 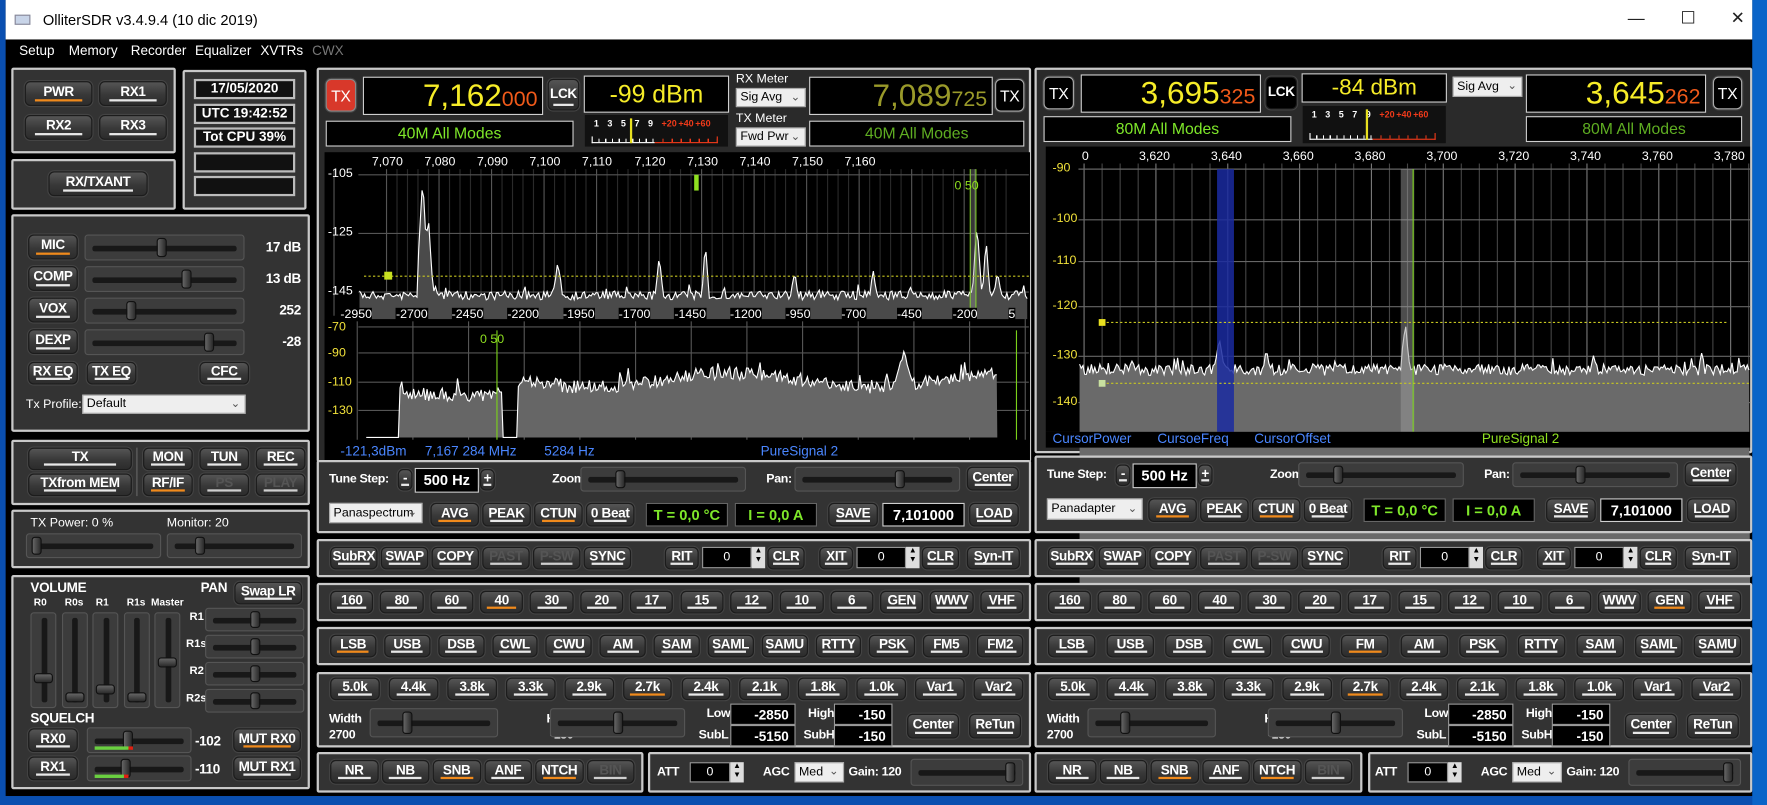 I want to click on center-button: Center, so click(x=1710, y=474).